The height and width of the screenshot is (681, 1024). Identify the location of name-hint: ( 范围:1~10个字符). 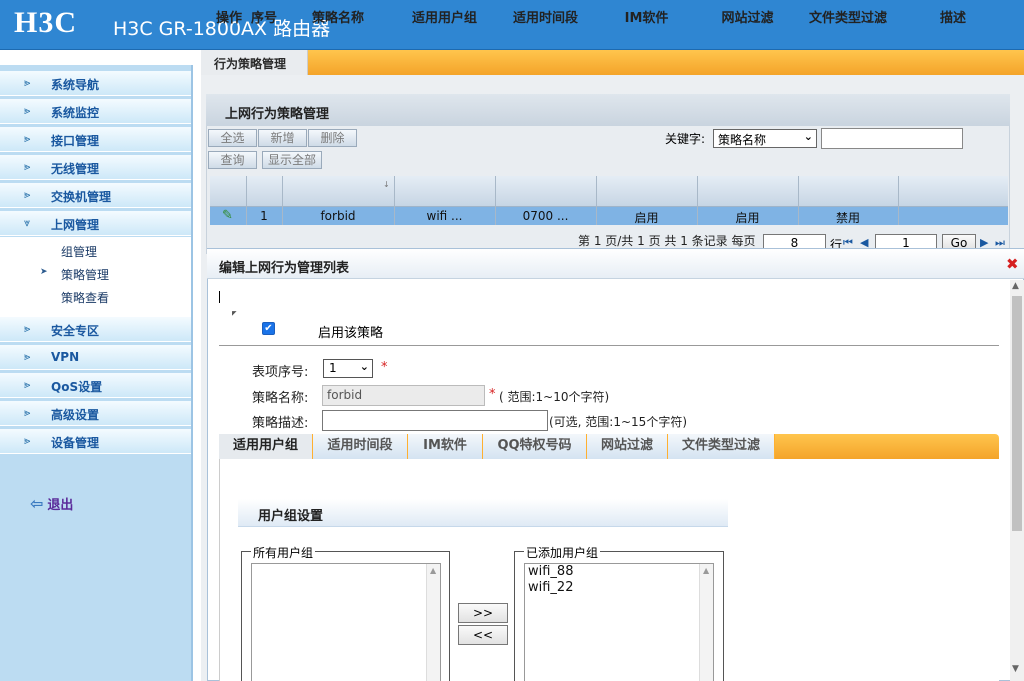
(554, 397).